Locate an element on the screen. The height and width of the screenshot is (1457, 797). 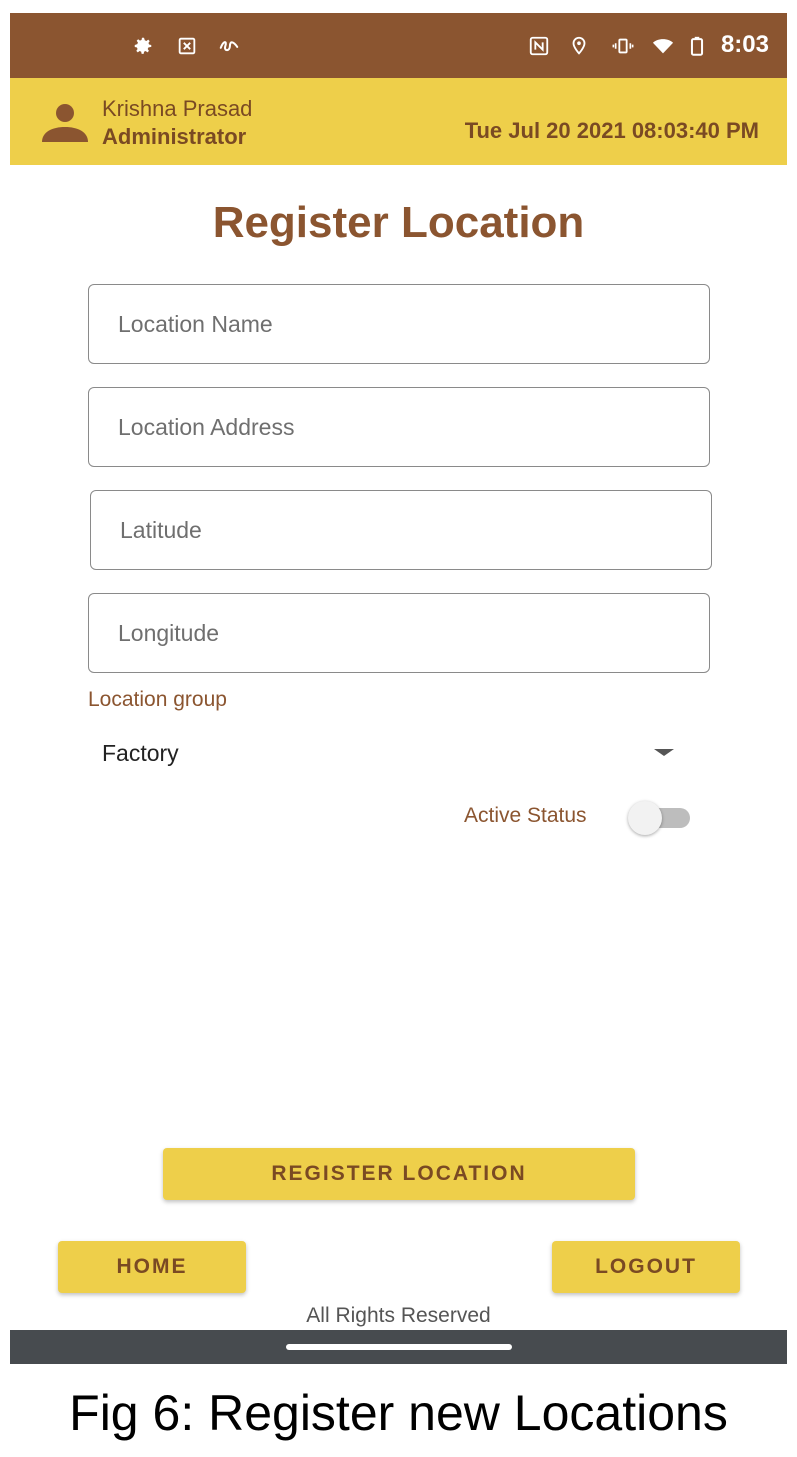
wifi-icon is located at coordinates (663, 46).